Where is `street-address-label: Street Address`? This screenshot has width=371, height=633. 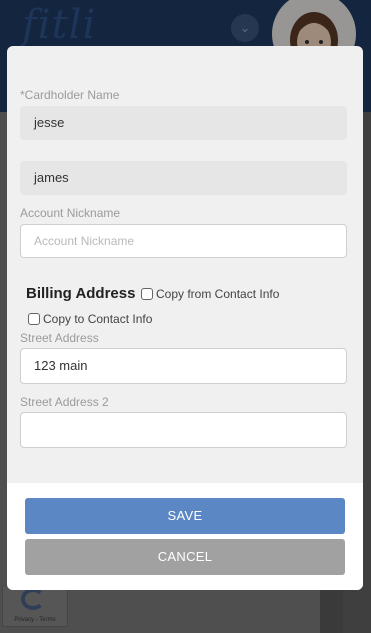
street-address-label: Street Address is located at coordinates (59, 338).